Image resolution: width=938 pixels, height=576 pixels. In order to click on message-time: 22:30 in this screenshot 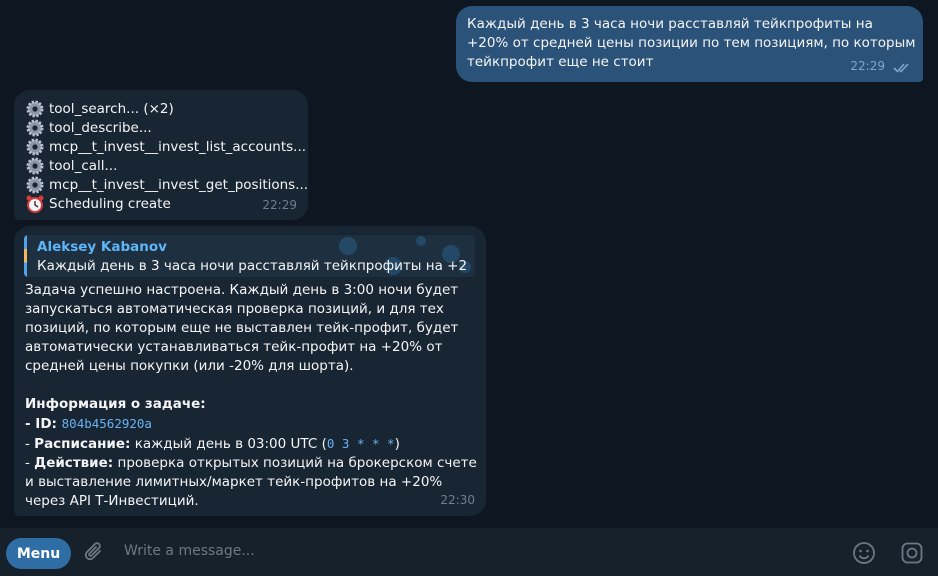, I will do `click(457, 500)`.